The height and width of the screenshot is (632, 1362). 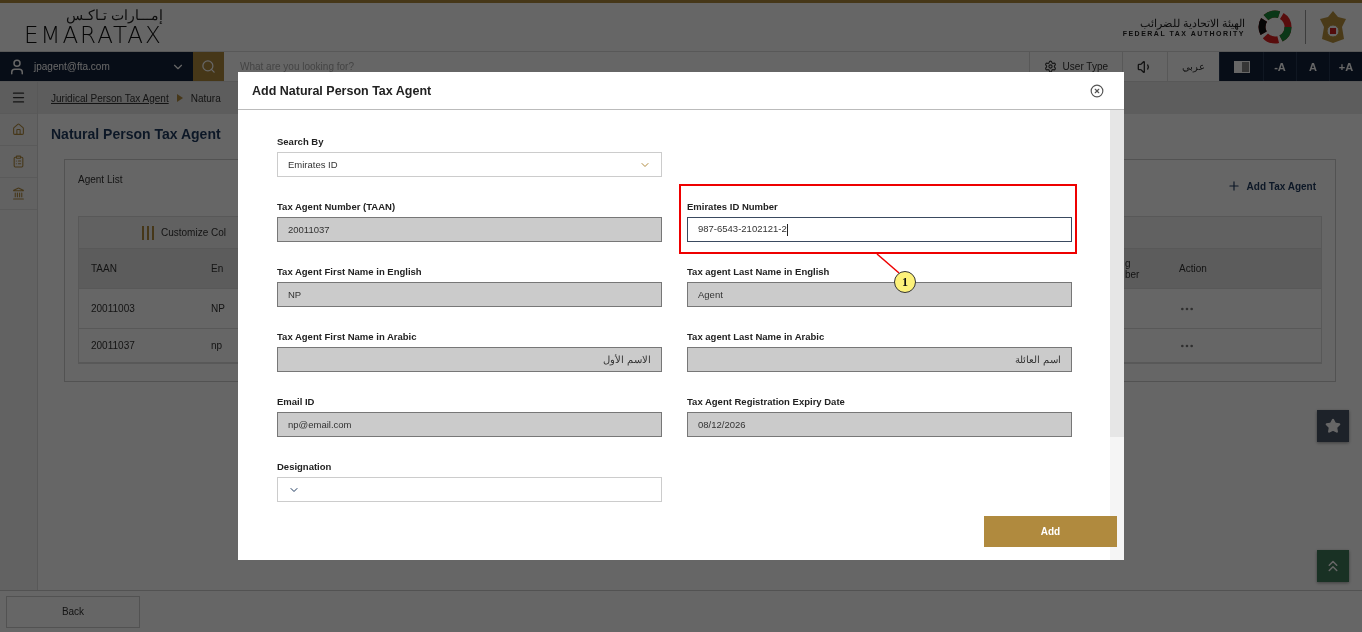 I want to click on search-by-dropdown: Emirates ID, so click(x=469, y=164).